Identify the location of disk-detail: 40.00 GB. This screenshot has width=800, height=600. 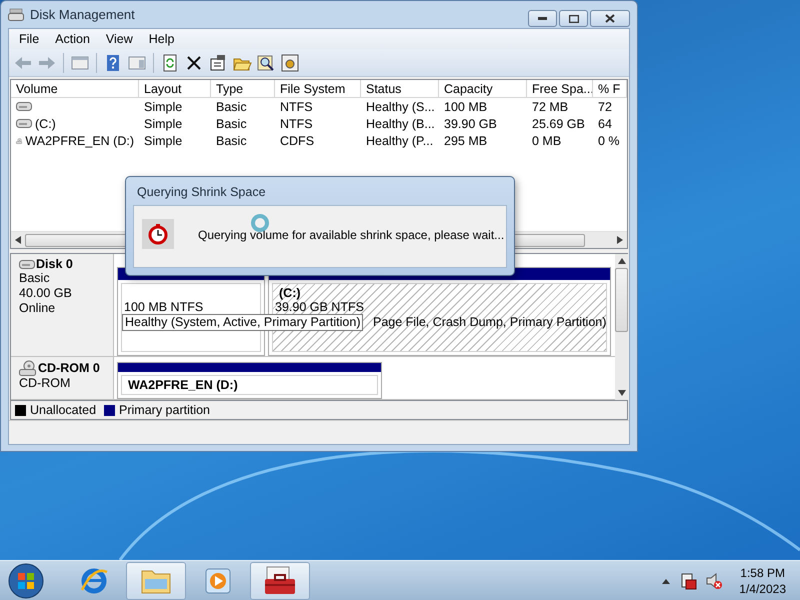
(46, 293).